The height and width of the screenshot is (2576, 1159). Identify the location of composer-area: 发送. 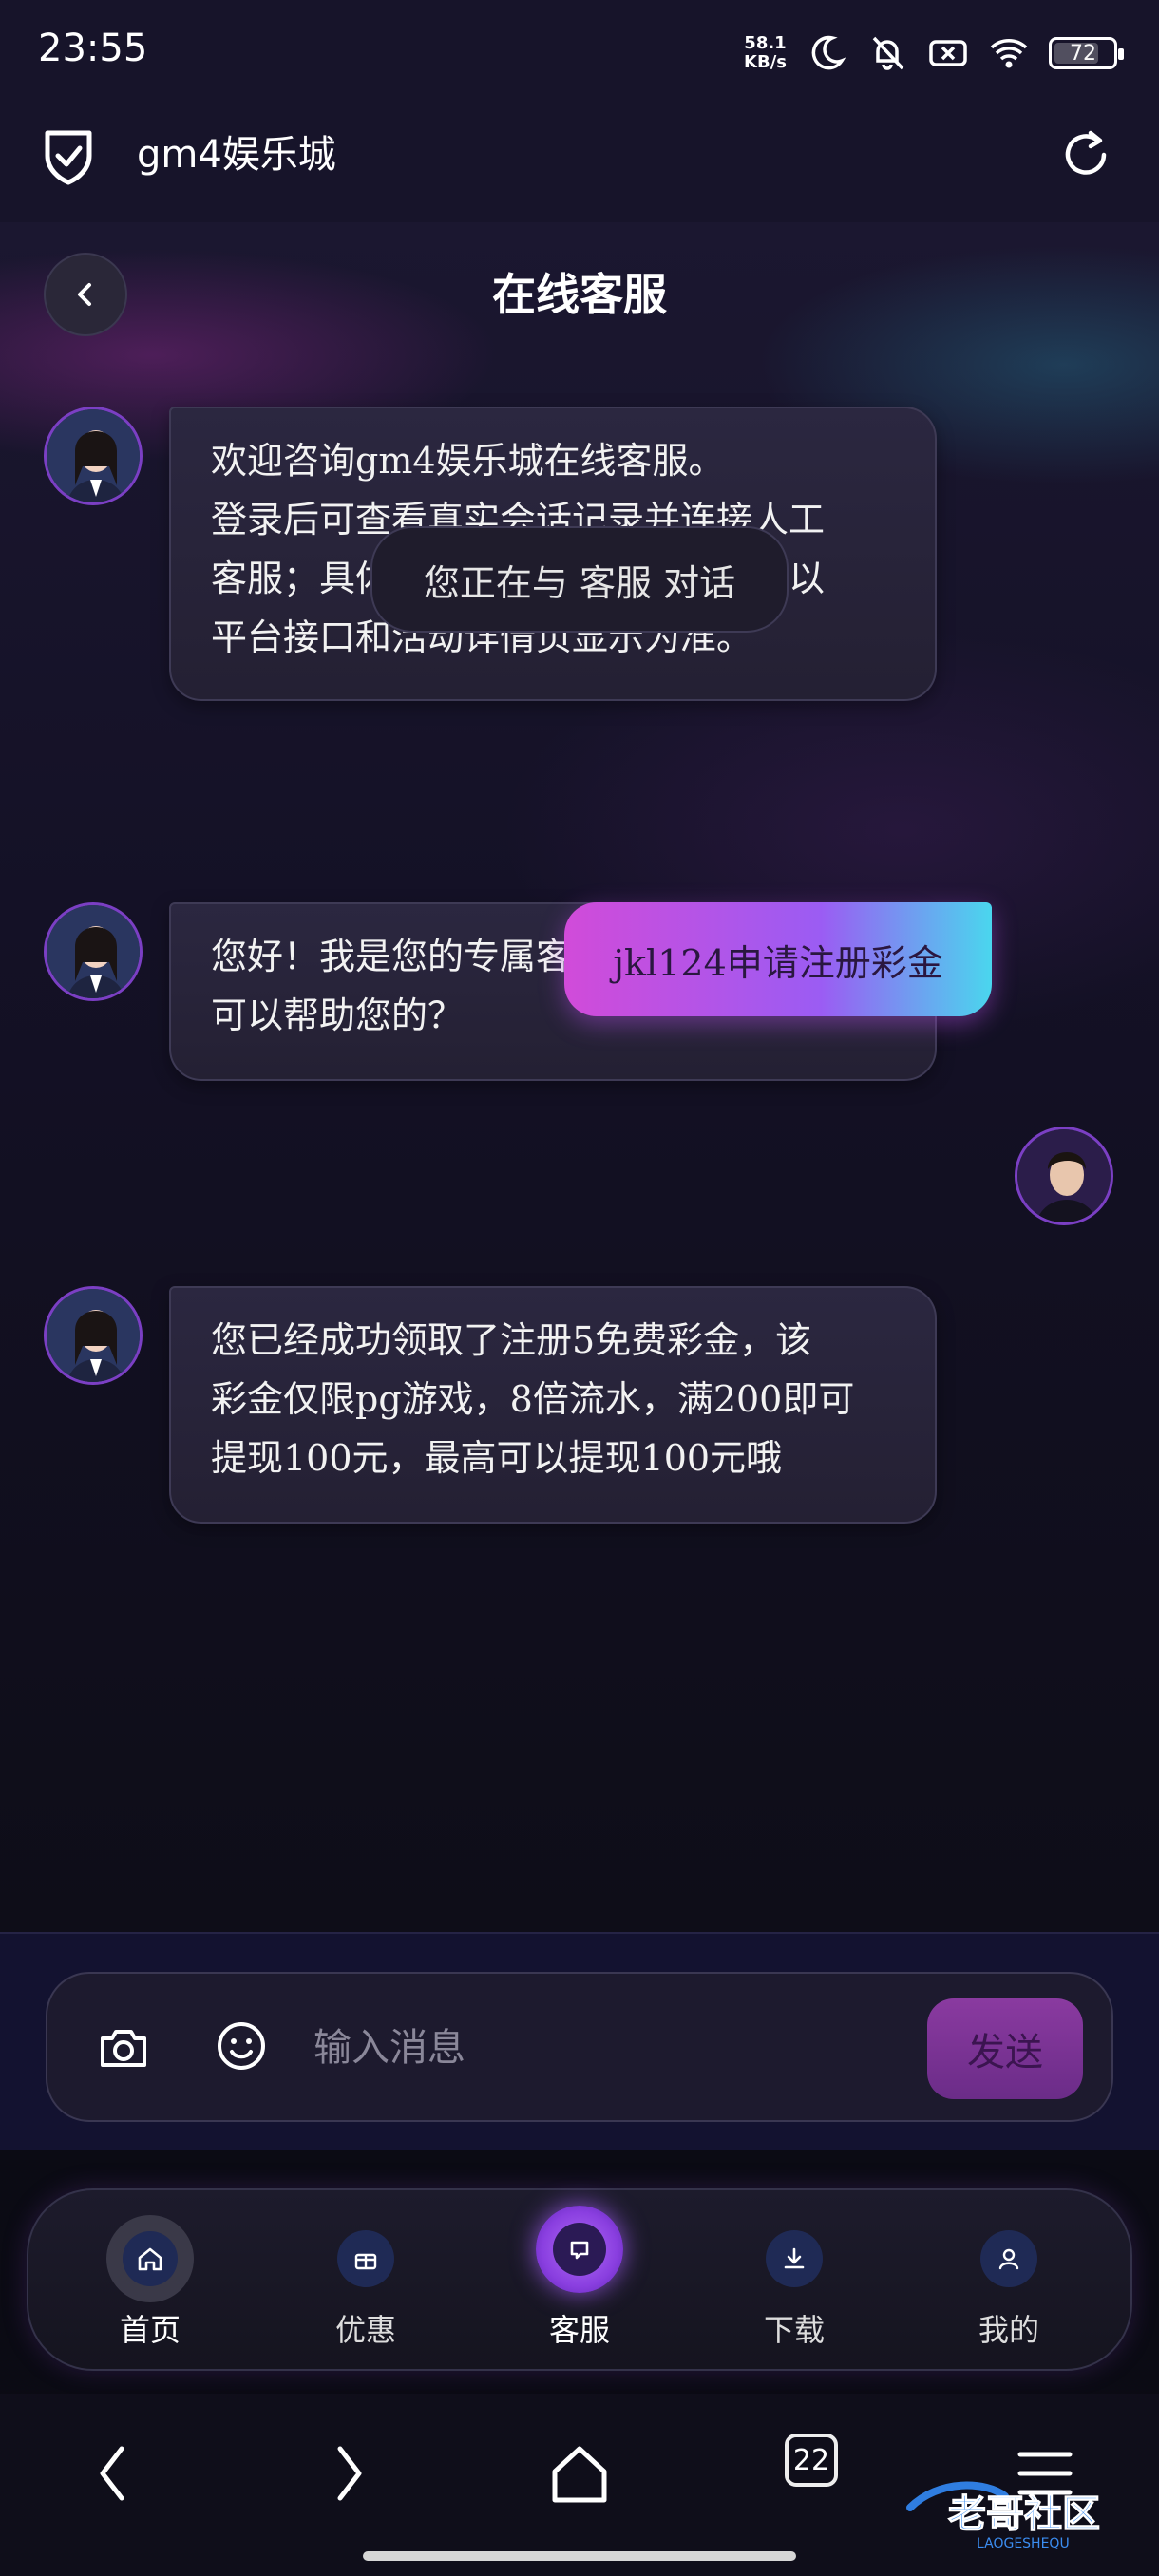
(579, 2041).